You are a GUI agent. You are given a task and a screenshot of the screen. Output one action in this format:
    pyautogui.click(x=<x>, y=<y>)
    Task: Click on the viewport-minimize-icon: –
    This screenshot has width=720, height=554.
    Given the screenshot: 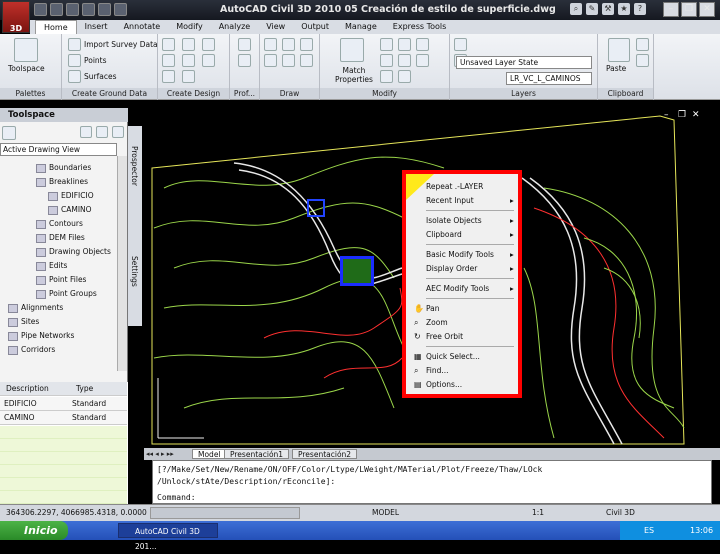 What is the action you would take?
    pyautogui.click(x=666, y=115)
    